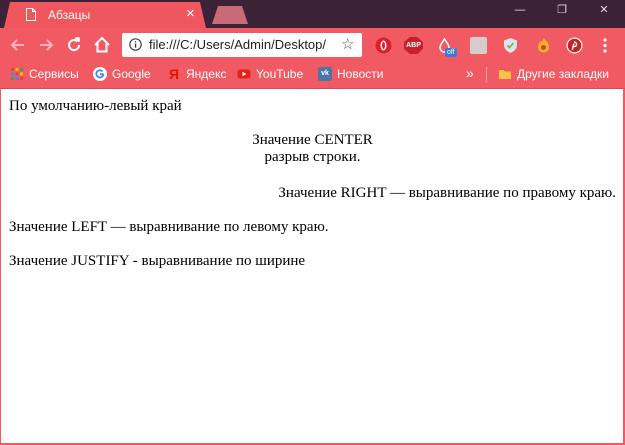  Describe the element at coordinates (74, 45) in the screenshot. I see `reload-icon` at that location.